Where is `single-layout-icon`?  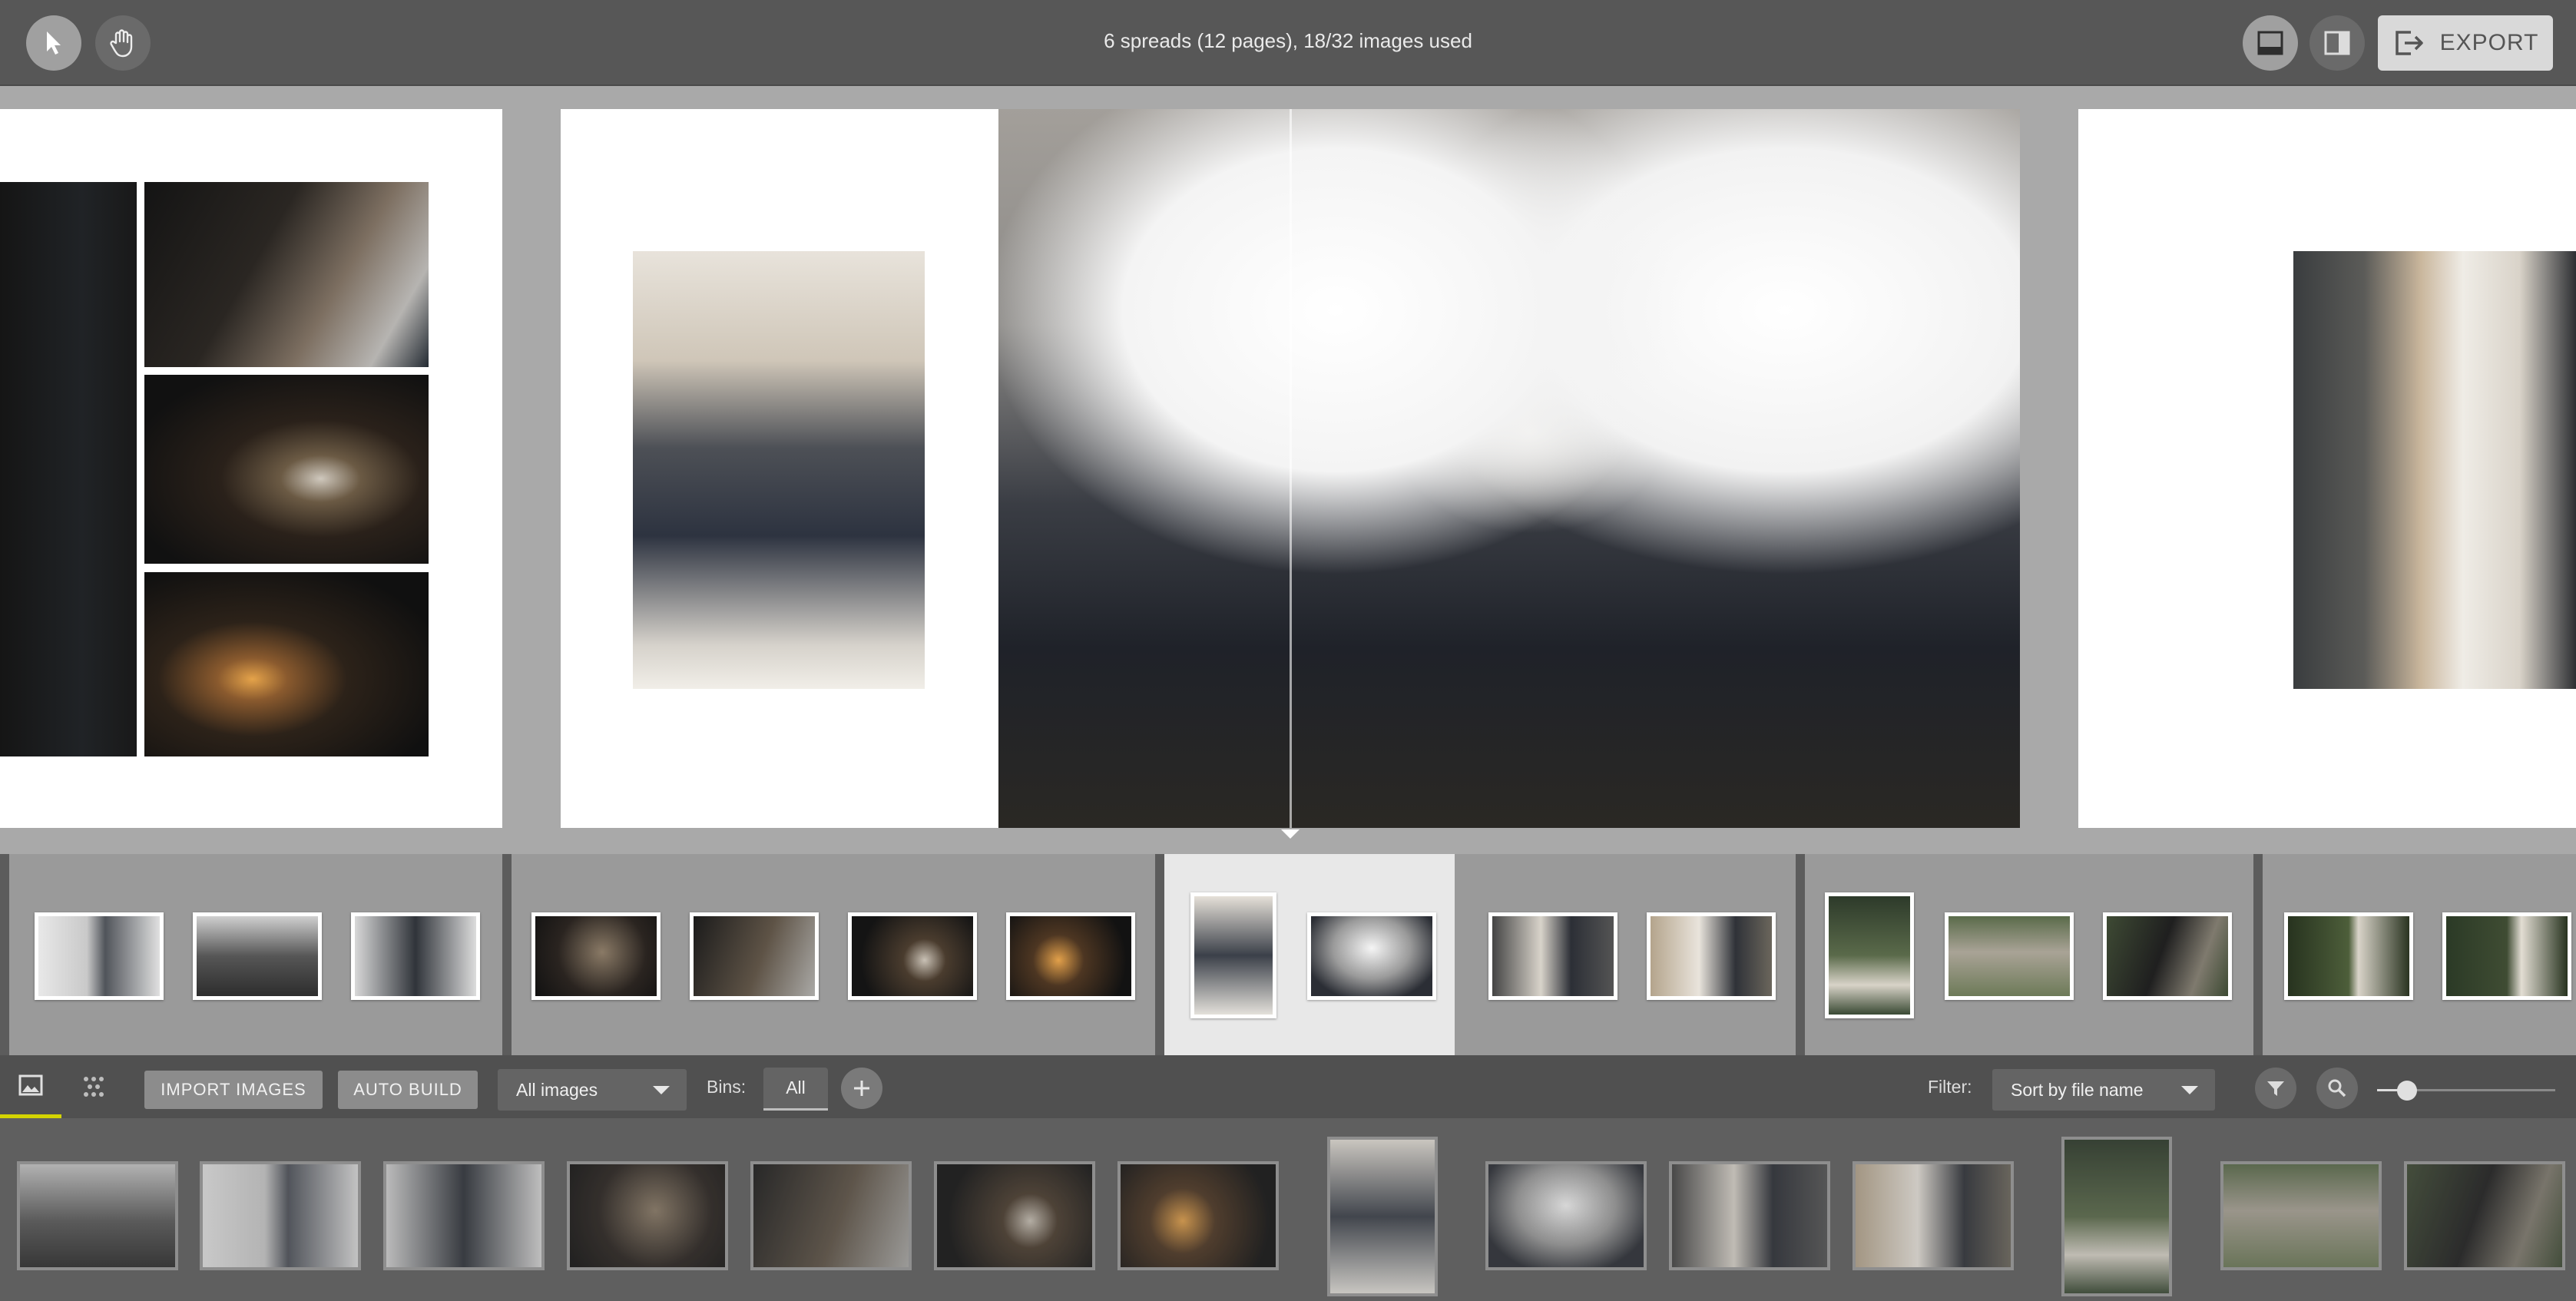 single-layout-icon is located at coordinates (2270, 43).